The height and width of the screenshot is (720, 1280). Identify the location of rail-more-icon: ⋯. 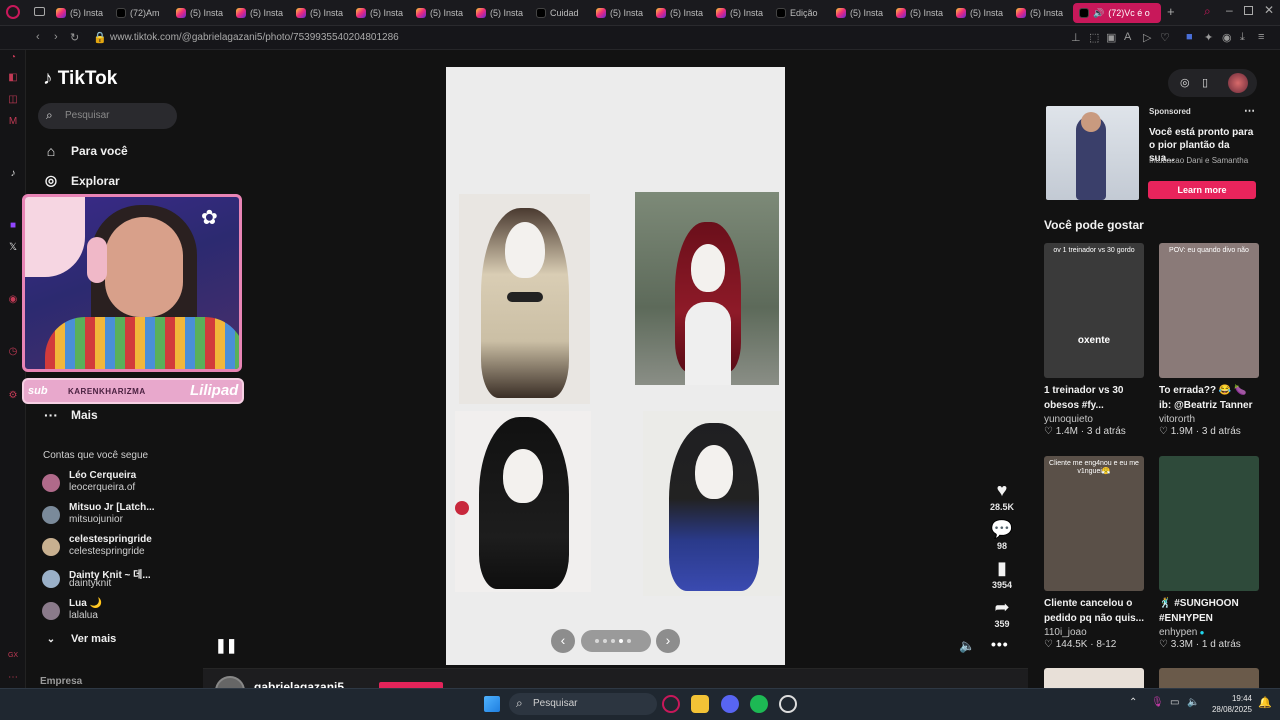
(13, 678).